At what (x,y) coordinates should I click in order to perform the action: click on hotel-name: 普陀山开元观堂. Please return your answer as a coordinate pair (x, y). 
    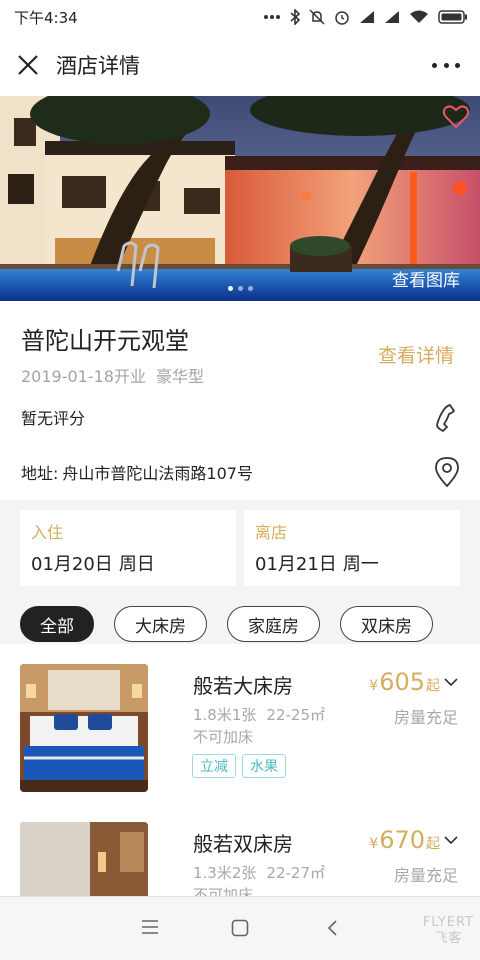
    Looking at the image, I should click on (105, 341).